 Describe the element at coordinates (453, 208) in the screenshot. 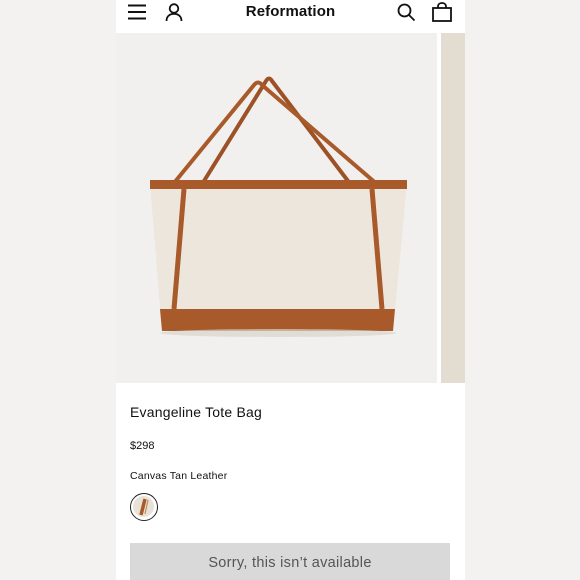

I see `product-image-next-peek` at that location.